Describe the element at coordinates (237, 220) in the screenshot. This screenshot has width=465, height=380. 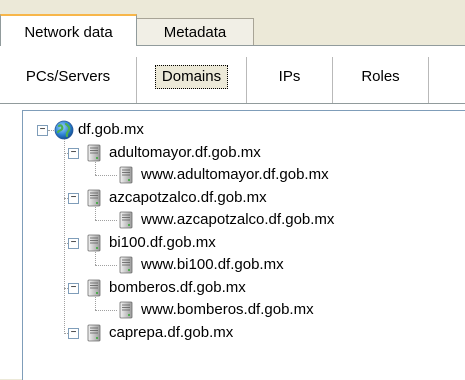
I see `tree-node-label: www.azcapotzalco.df.gob.mx` at that location.